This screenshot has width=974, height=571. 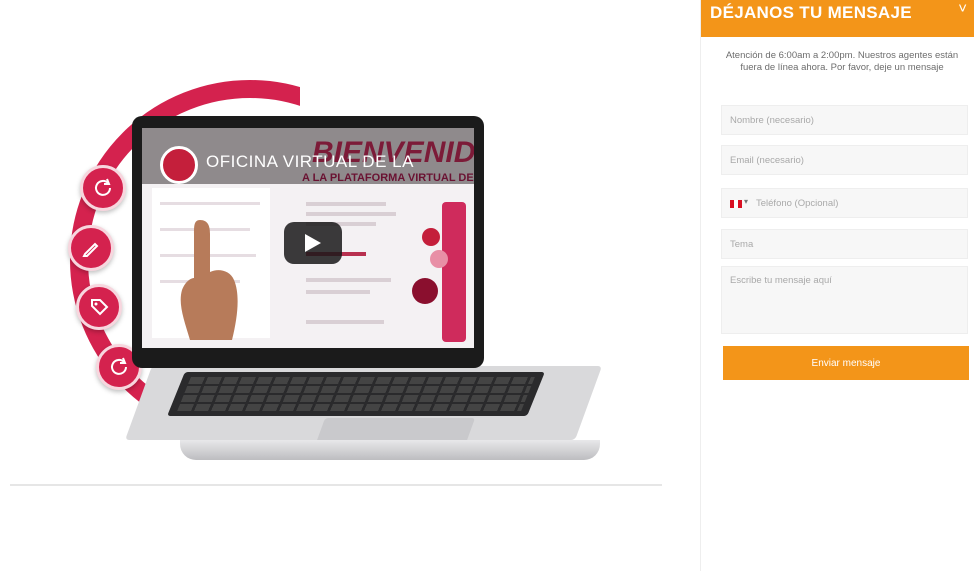 I want to click on email-input, so click(x=844, y=160).